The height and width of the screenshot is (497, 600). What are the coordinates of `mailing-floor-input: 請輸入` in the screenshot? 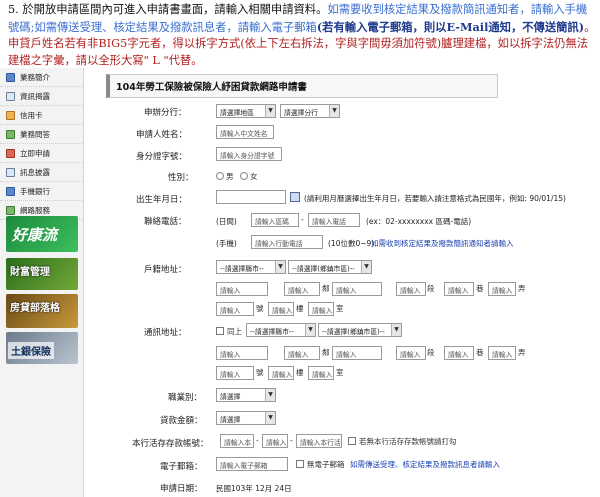 It's located at (281, 373).